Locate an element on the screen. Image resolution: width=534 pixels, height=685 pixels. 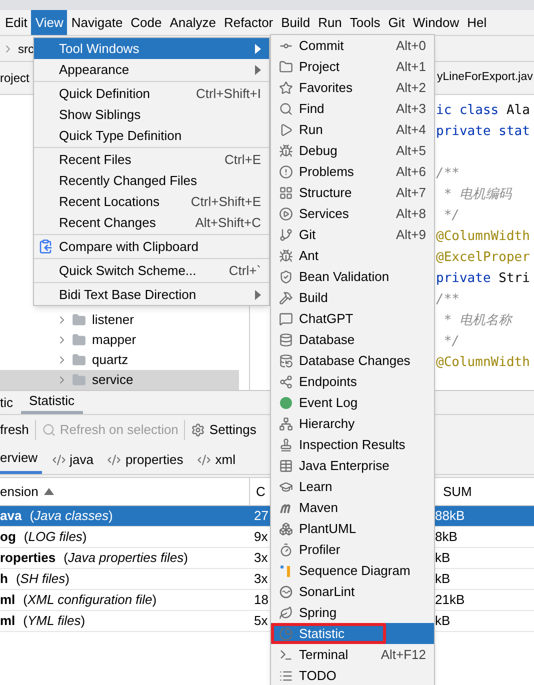
editor-tab: yLineForExport.jav is located at coordinates (485, 78).